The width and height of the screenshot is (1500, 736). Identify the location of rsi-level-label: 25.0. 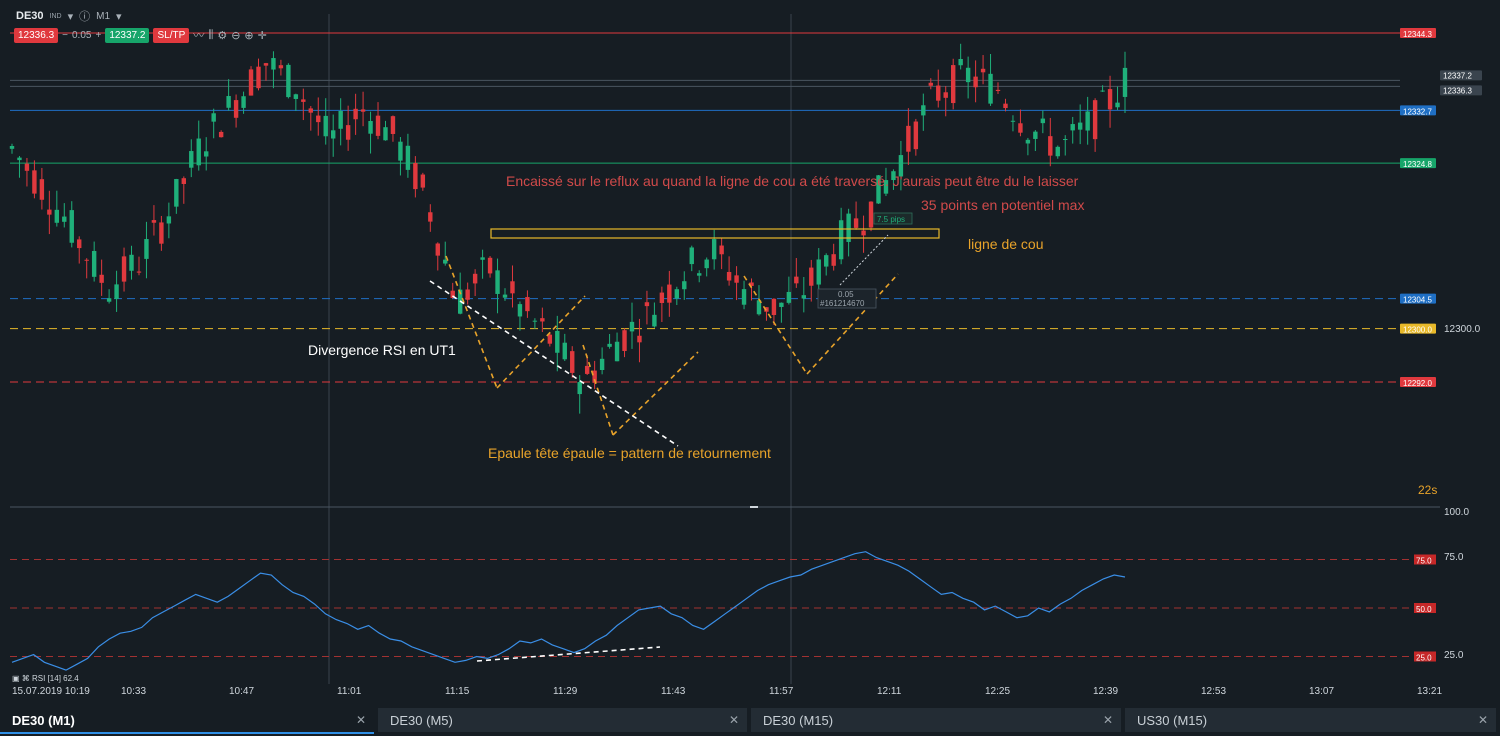
(1424, 658).